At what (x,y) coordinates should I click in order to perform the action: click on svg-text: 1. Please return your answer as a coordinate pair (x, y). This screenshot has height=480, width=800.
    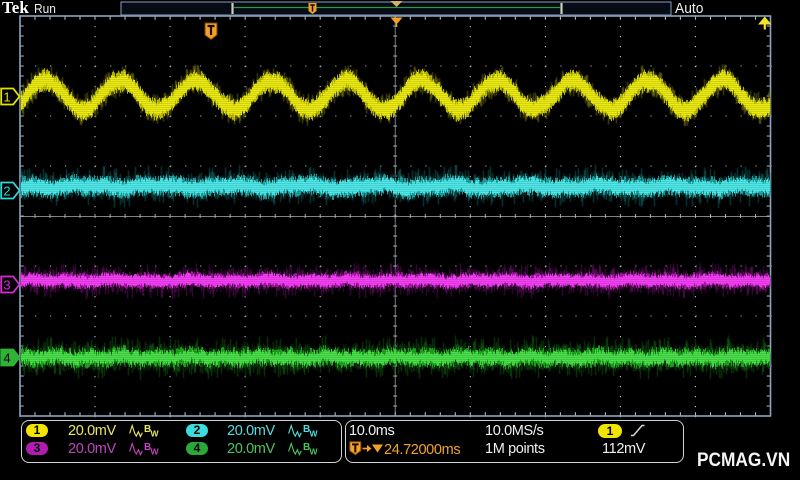
    Looking at the image, I should click on (6, 97).